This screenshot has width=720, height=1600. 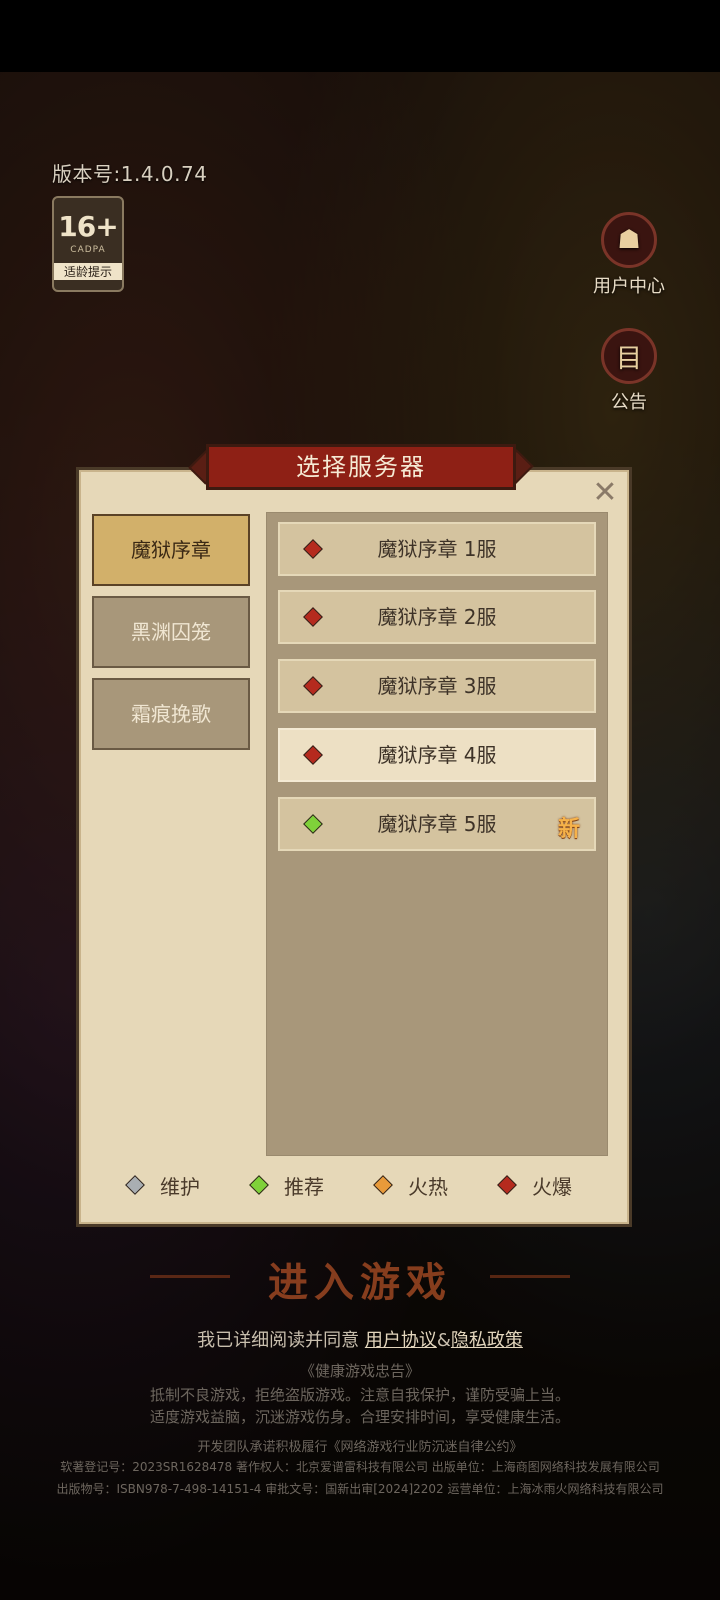 I want to click on category-tab-heiyuan-qiulong: 黑渊囚笼, so click(x=171, y=632).